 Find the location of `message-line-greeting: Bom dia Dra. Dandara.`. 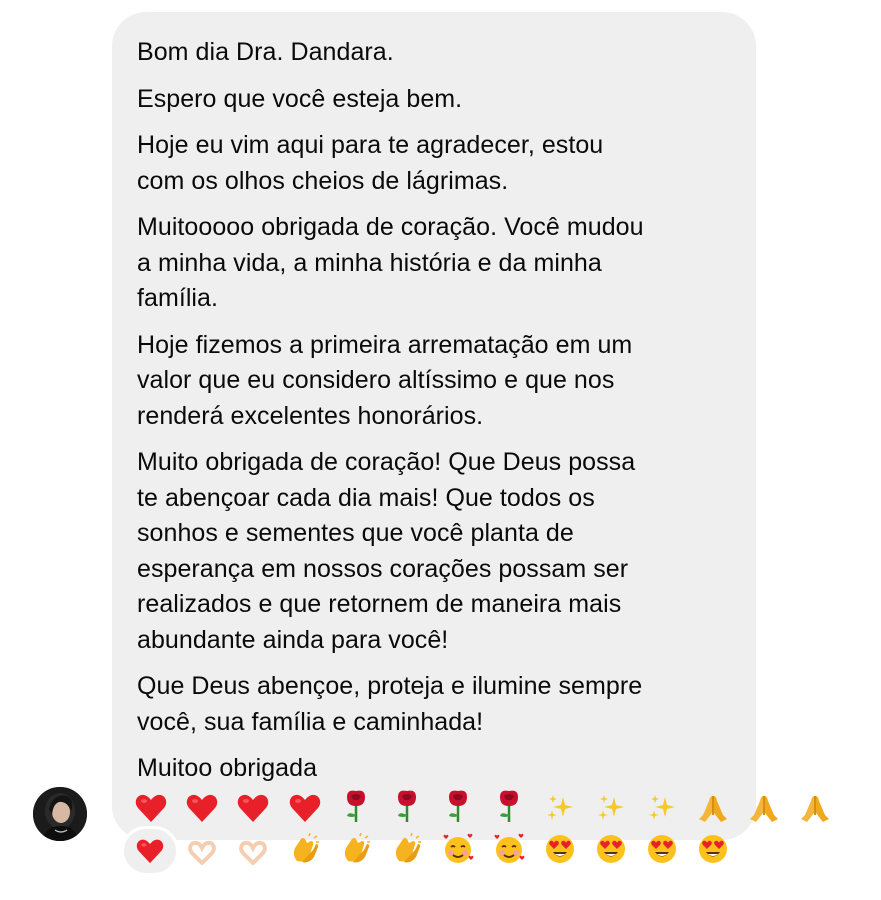

message-line-greeting: Bom dia Dra. Dandara. is located at coordinates (265, 52).